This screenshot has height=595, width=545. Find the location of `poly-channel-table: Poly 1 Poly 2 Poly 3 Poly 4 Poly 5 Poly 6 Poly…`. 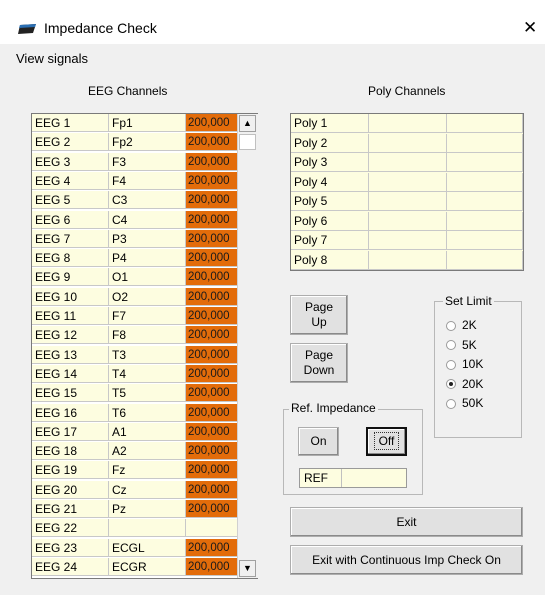

poly-channel-table: Poly 1 Poly 2 Poly 3 Poly 4 Poly 5 Poly 6 Poly… is located at coordinates (407, 192).